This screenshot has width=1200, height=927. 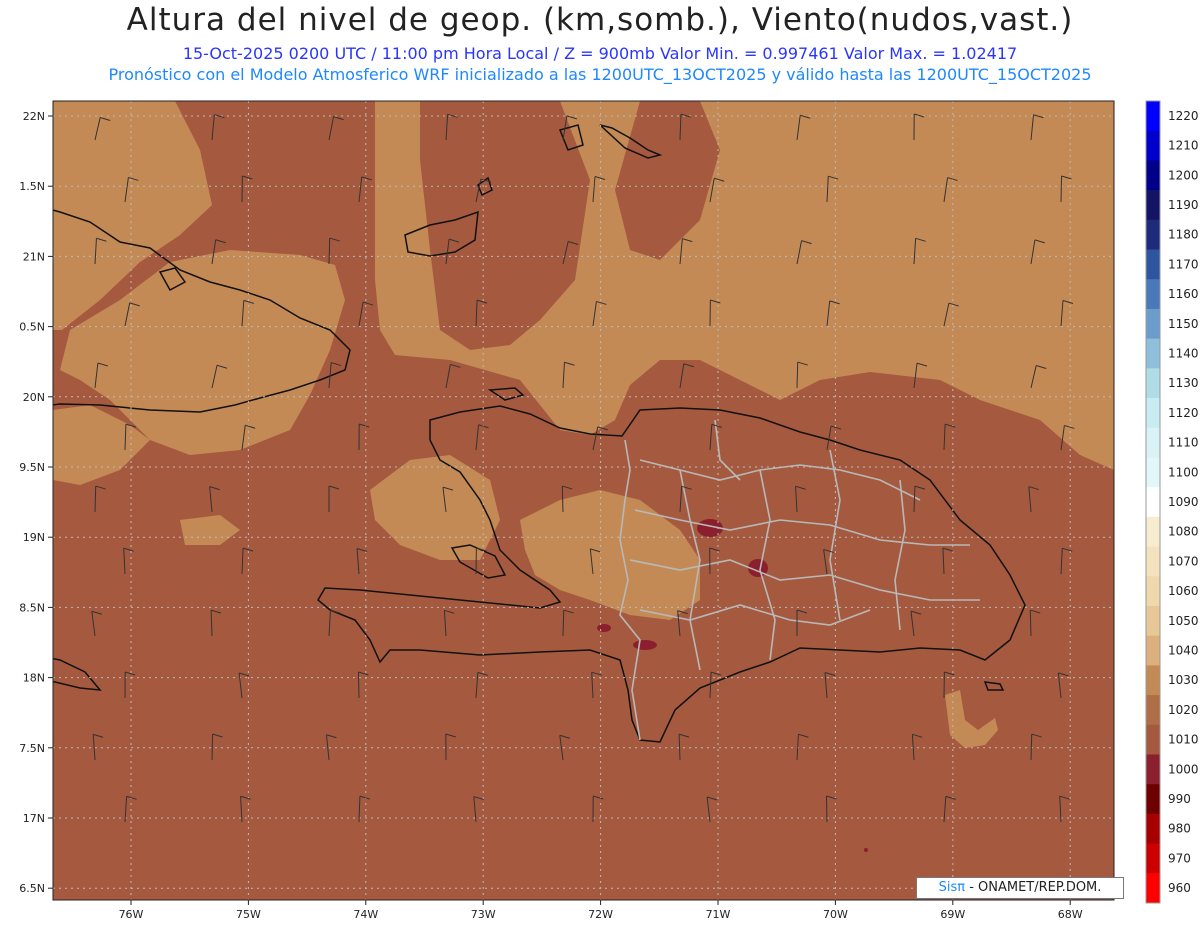 I want to click on lon-tick-label: 72W, so click(x=600, y=914).